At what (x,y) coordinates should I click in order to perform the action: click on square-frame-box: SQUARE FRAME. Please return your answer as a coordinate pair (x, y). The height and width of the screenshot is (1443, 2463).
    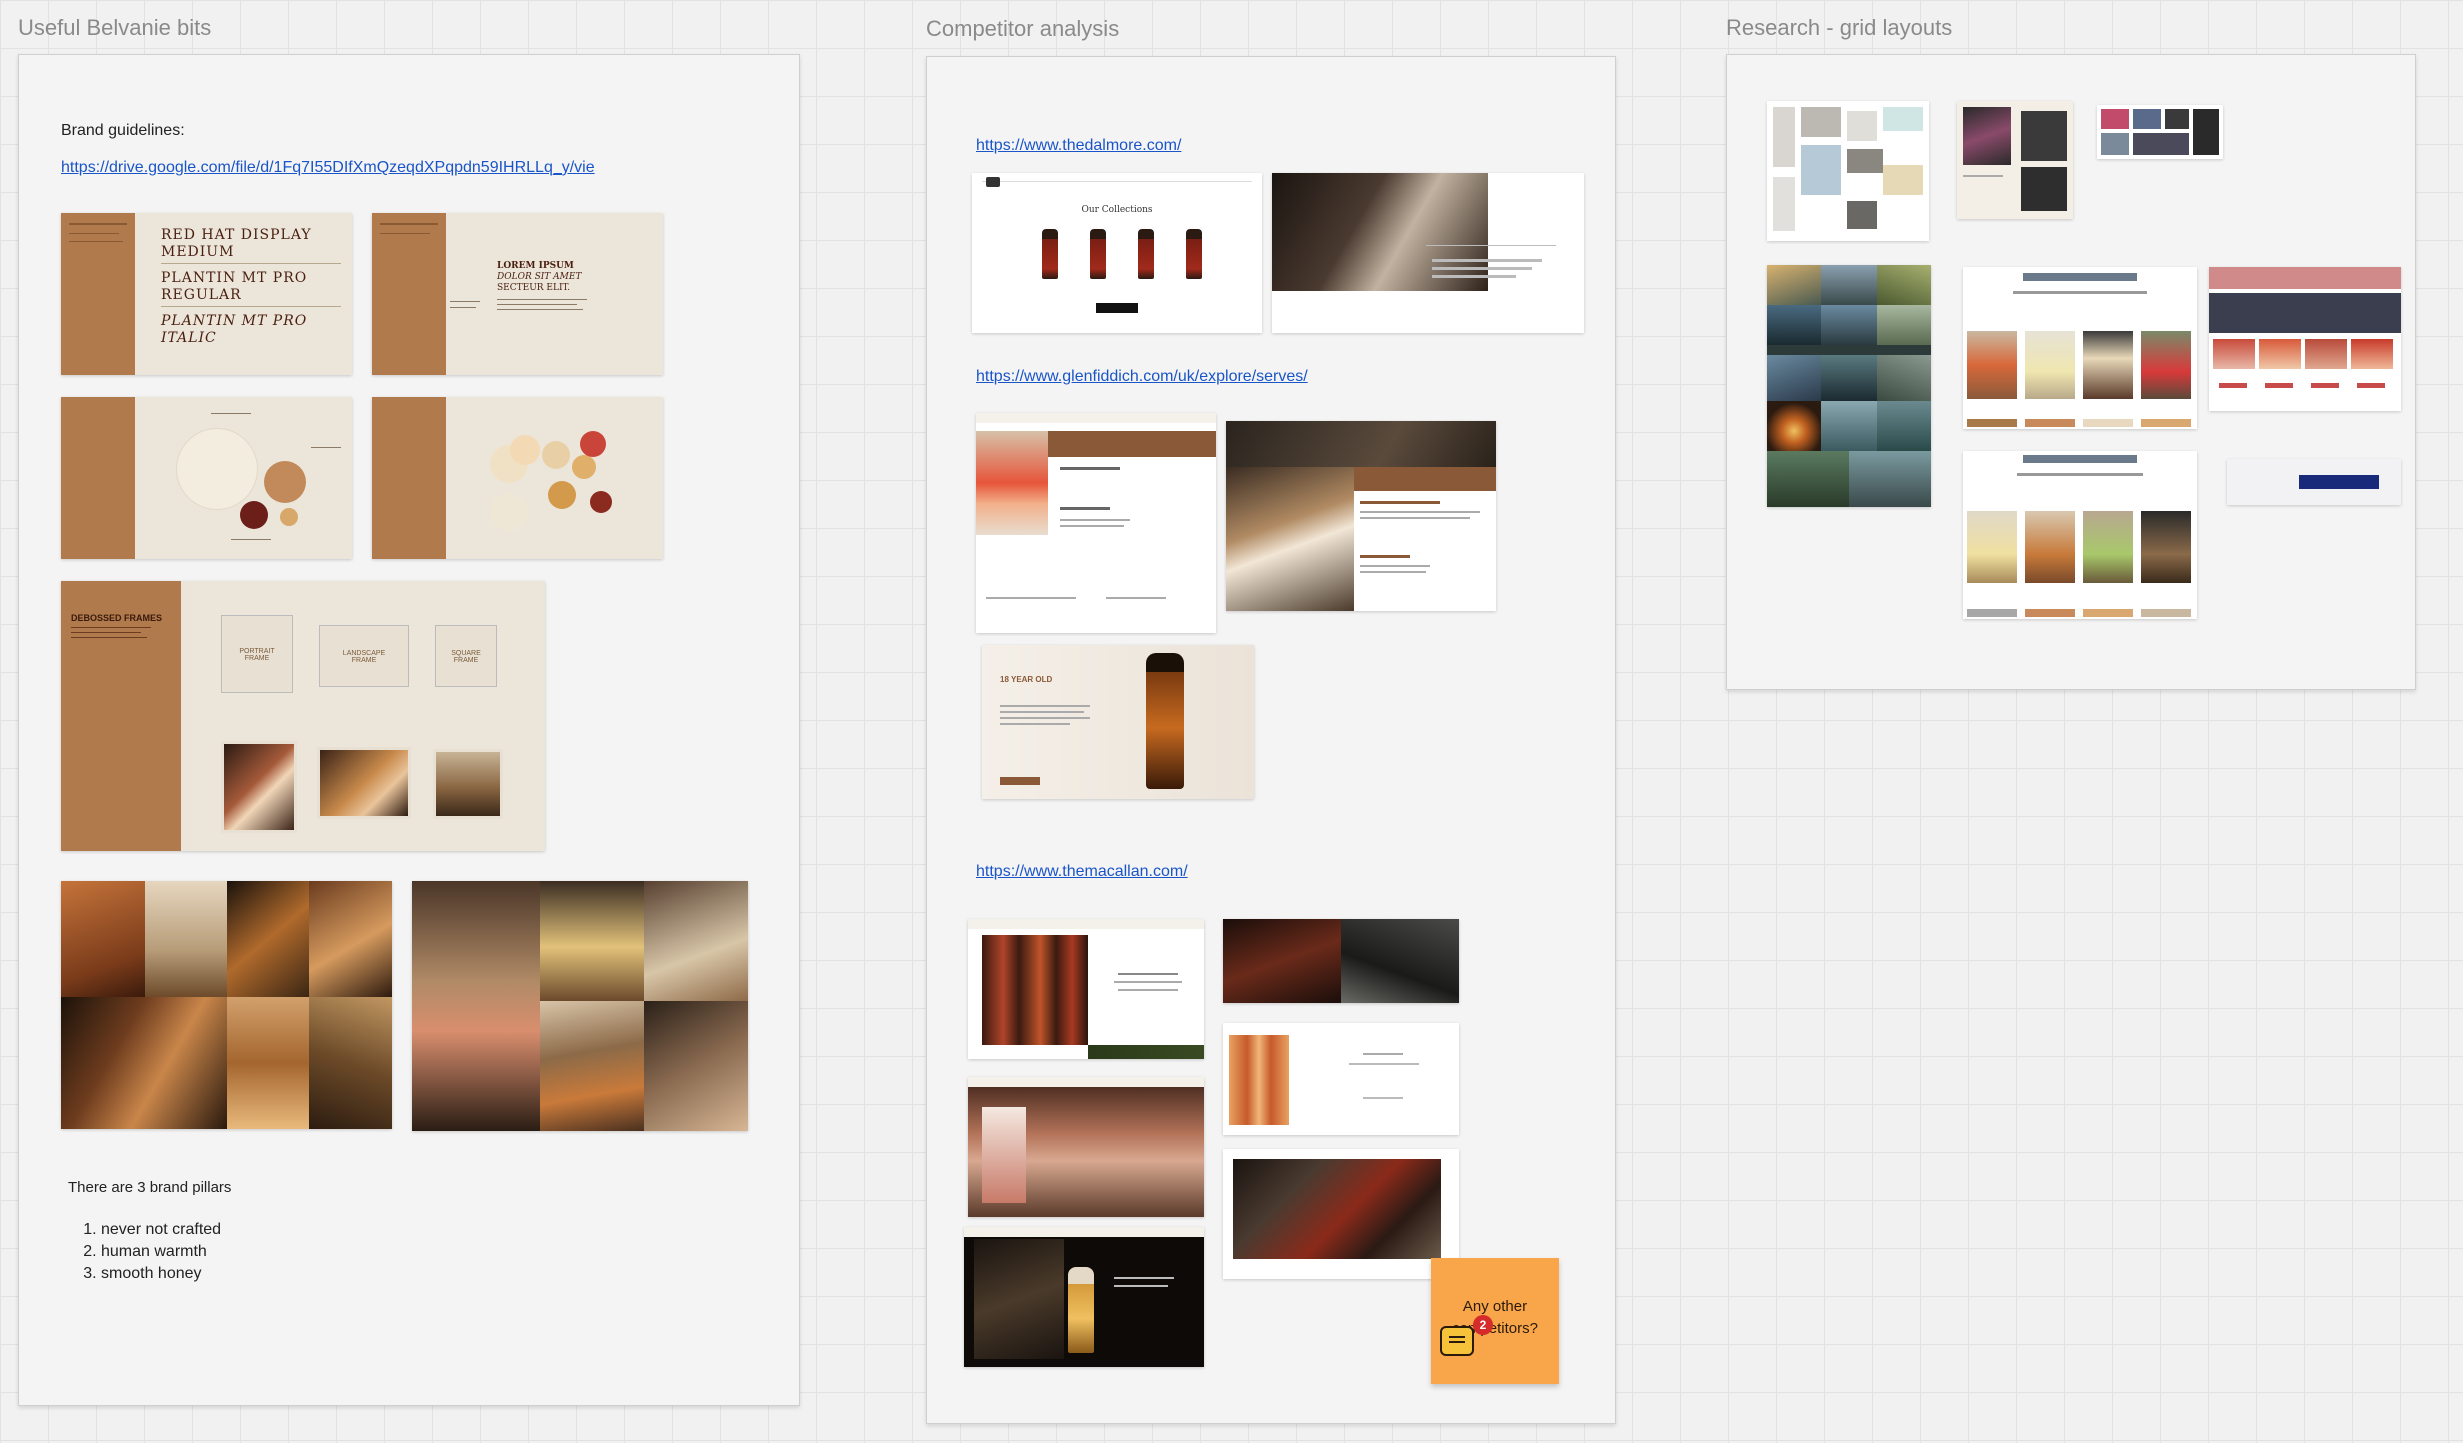
    Looking at the image, I should click on (466, 656).